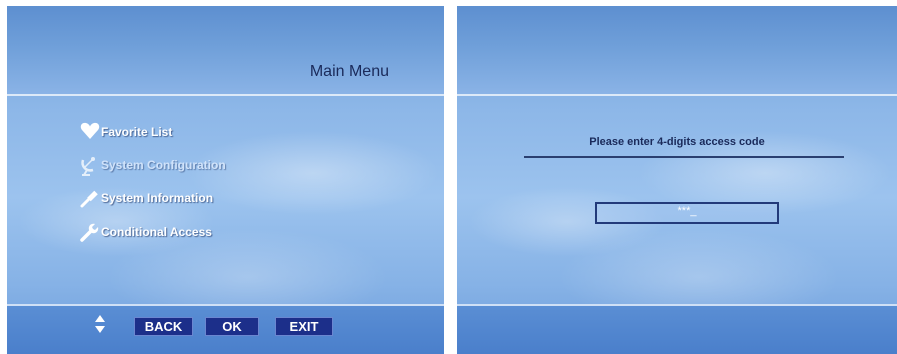 The height and width of the screenshot is (354, 897). What do you see at coordinates (156, 232) in the screenshot?
I see `menu-item-label: Conditional Access` at bounding box center [156, 232].